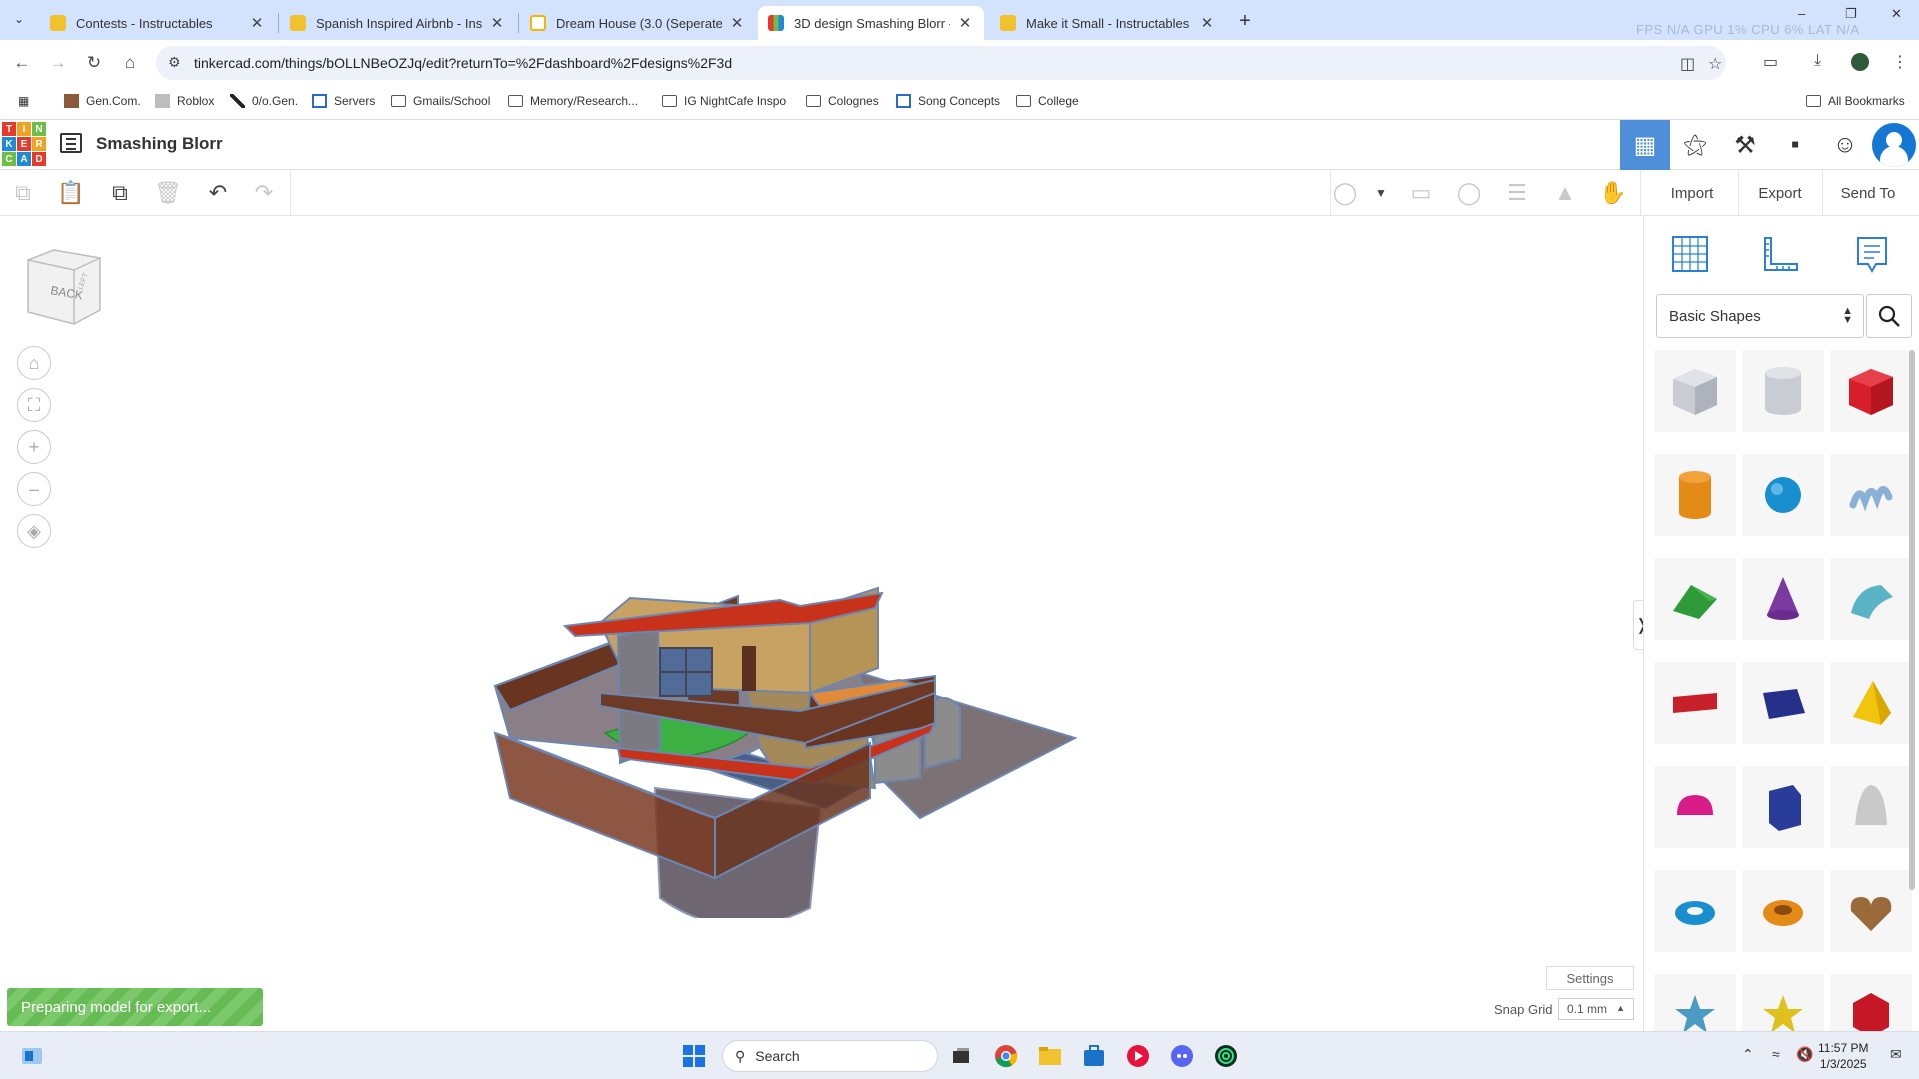 Image resolution: width=1919 pixels, height=1079 pixels. What do you see at coordinates (1695, 703) in the screenshot?
I see `shape-text` at bounding box center [1695, 703].